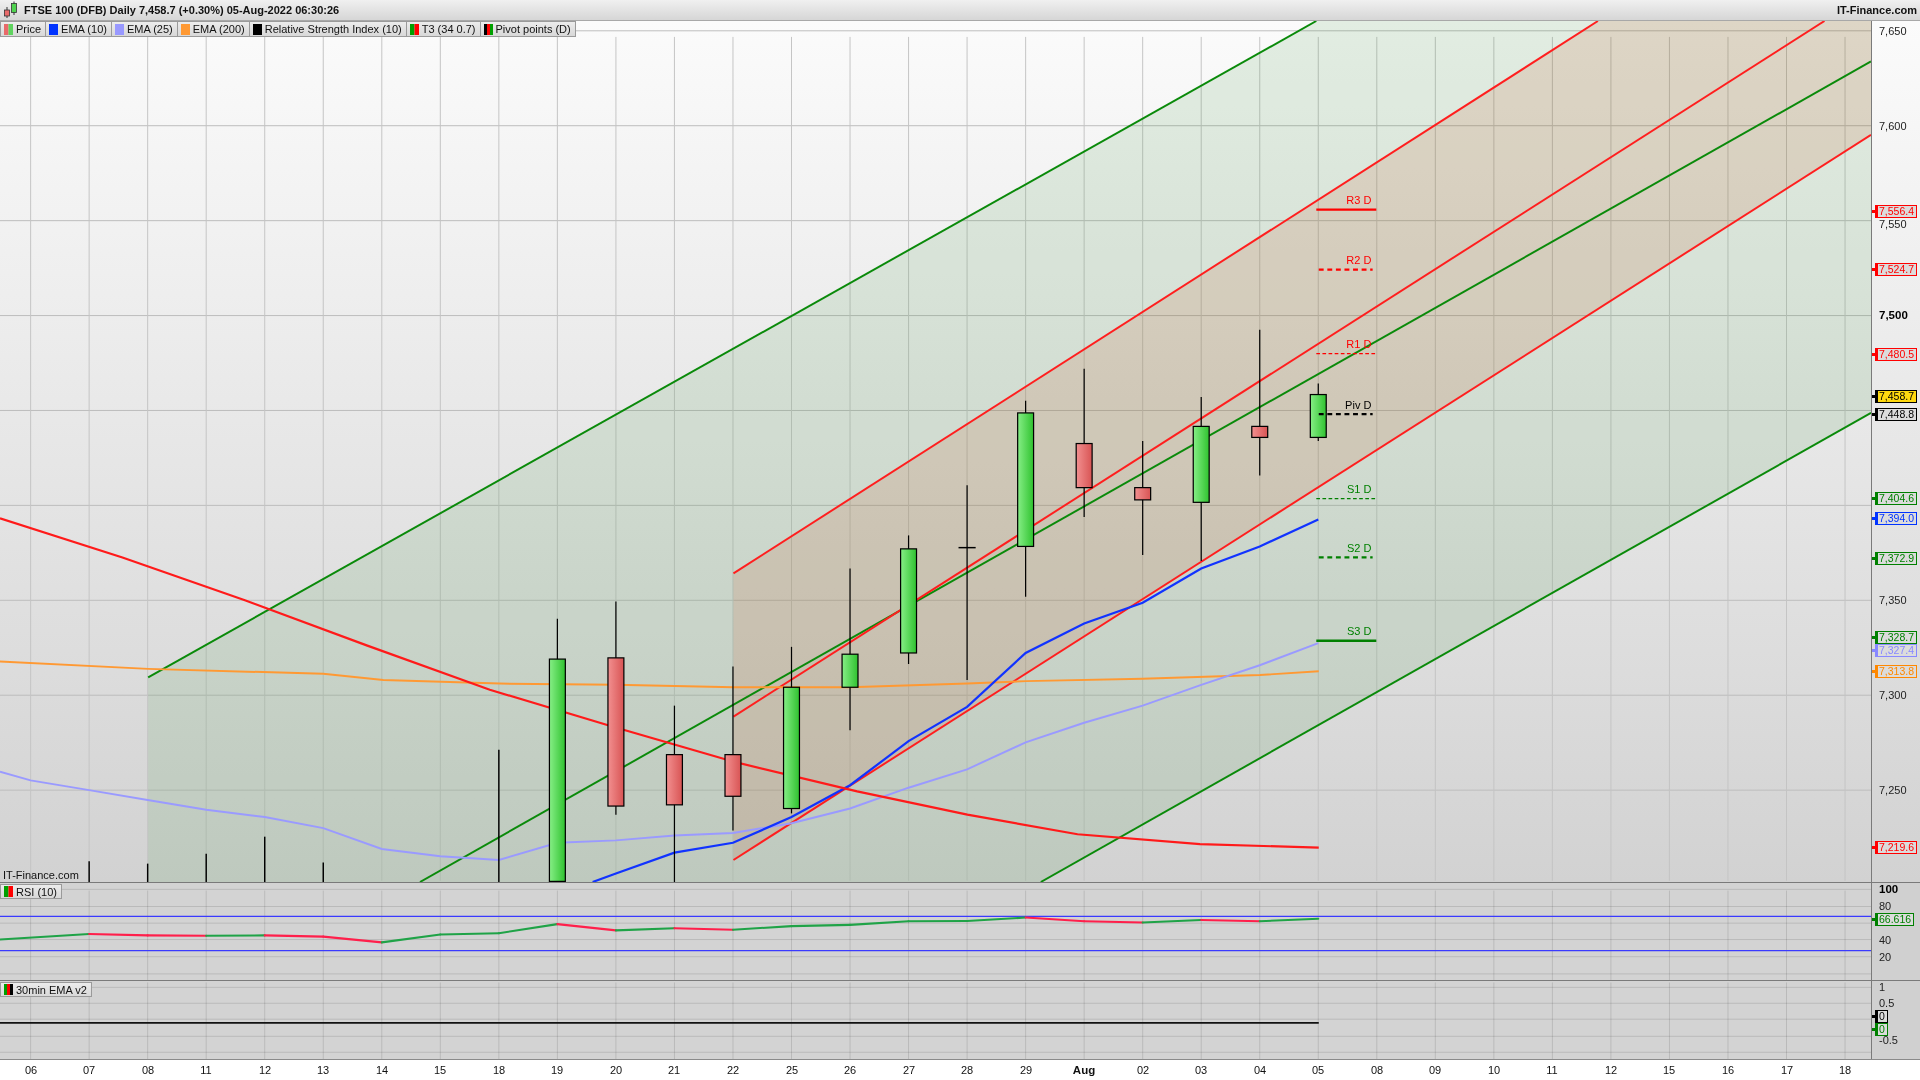 The width and height of the screenshot is (1920, 1080). I want to click on date-label: 28, so click(967, 1070).